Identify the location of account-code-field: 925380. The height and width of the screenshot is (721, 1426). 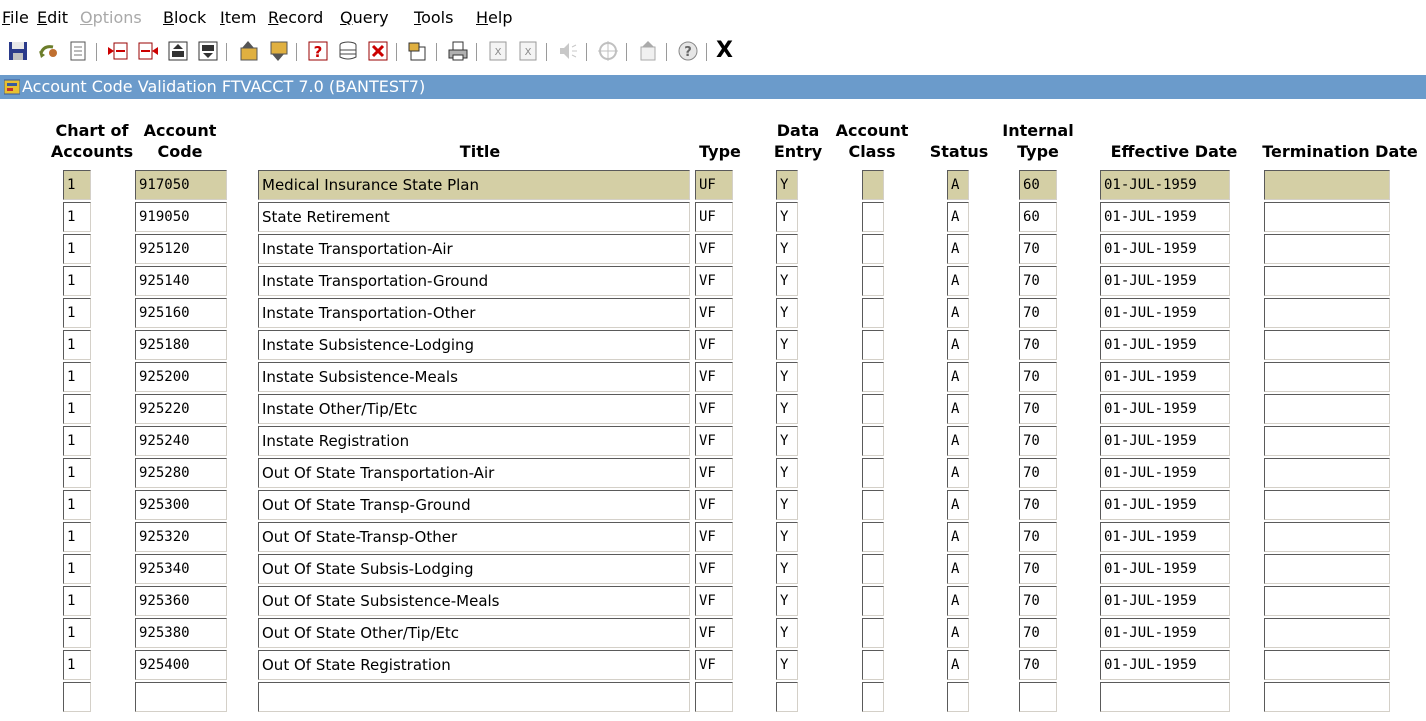
(181, 633).